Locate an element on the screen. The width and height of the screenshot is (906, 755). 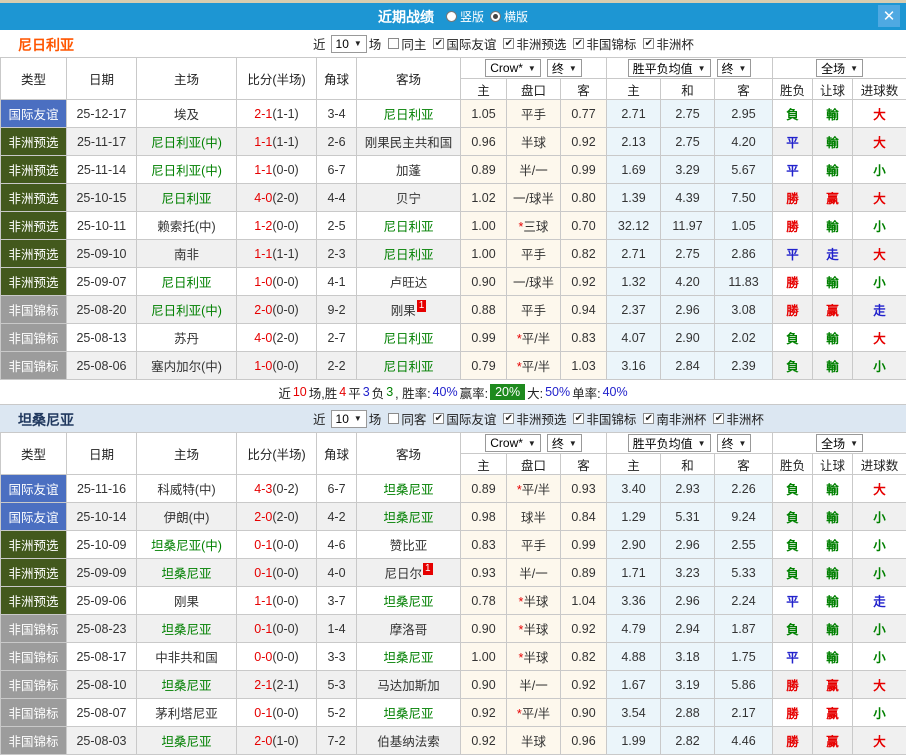
fulltime-score: 0-1 is located at coordinates (263, 712).